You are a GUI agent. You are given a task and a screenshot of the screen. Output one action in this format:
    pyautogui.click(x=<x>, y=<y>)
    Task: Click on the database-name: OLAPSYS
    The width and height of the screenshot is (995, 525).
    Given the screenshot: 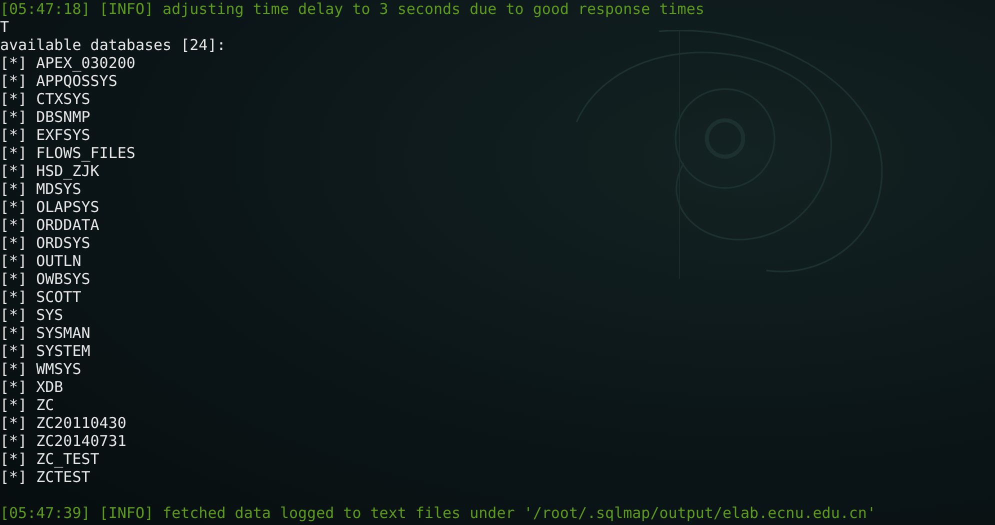 What is the action you would take?
    pyautogui.click(x=68, y=207)
    